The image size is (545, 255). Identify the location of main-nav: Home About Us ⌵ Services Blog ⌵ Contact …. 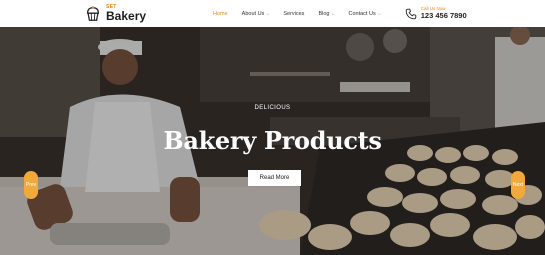
(304, 14).